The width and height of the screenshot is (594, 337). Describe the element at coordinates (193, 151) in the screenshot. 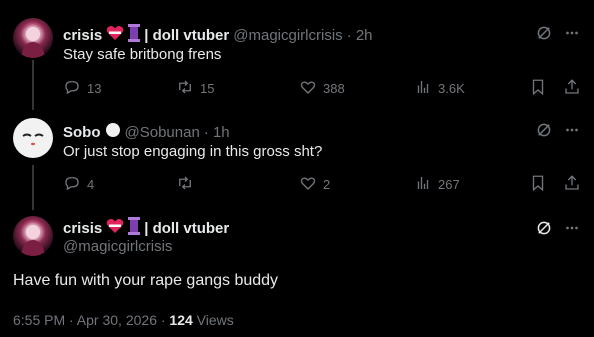

I see `tweet-text: Or just stop engaging in this gross sht?` at that location.